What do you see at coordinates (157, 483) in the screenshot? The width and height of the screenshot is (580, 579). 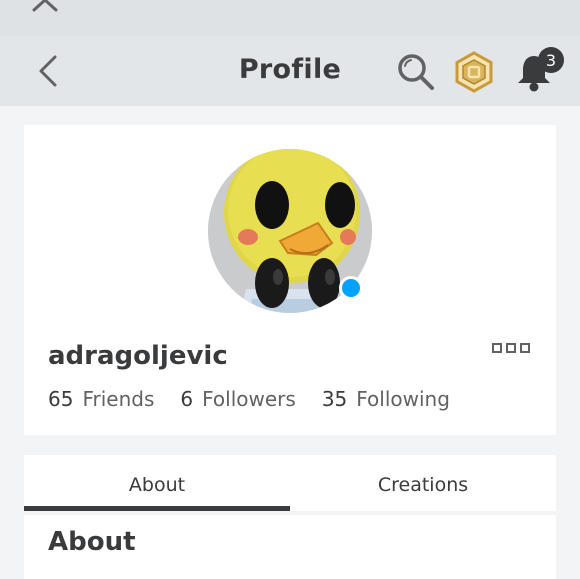 I see `tab-about: About` at bounding box center [157, 483].